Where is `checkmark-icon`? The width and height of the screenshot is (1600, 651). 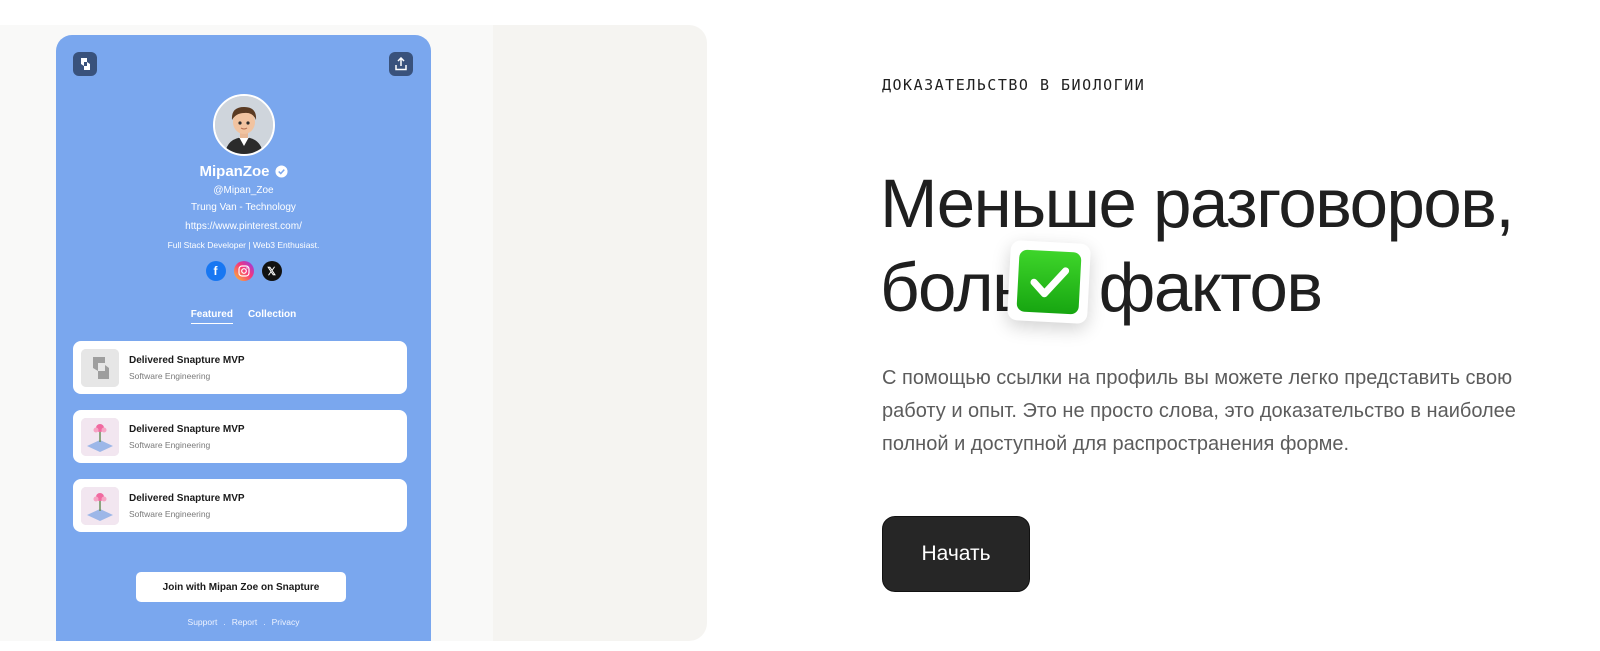
checkmark-icon is located at coordinates (1048, 282).